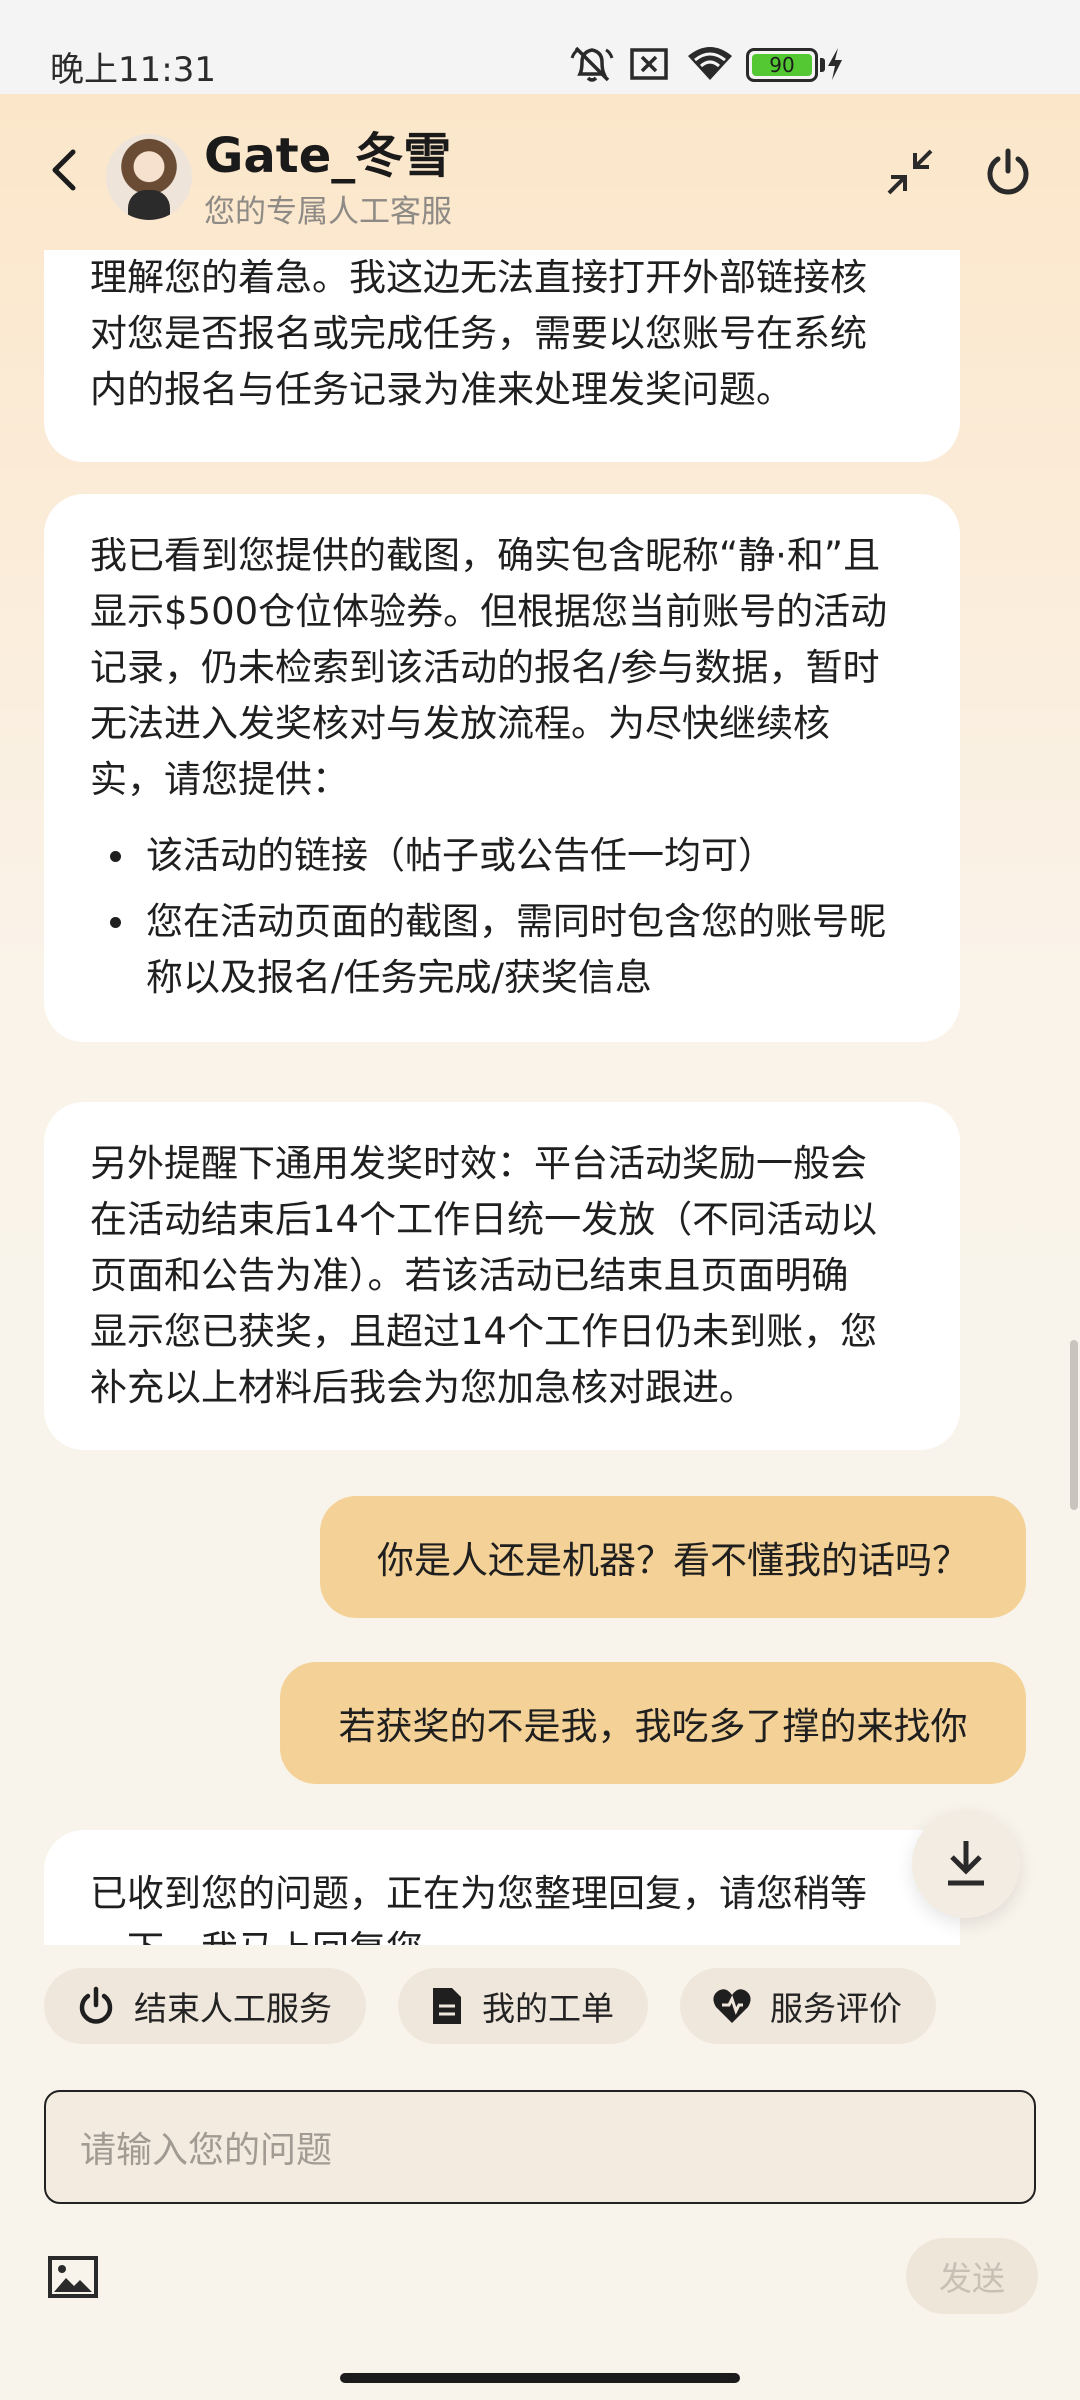 This screenshot has width=1080, height=2400. I want to click on message-line: 一下，我马上回复您。, so click(502, 1933).